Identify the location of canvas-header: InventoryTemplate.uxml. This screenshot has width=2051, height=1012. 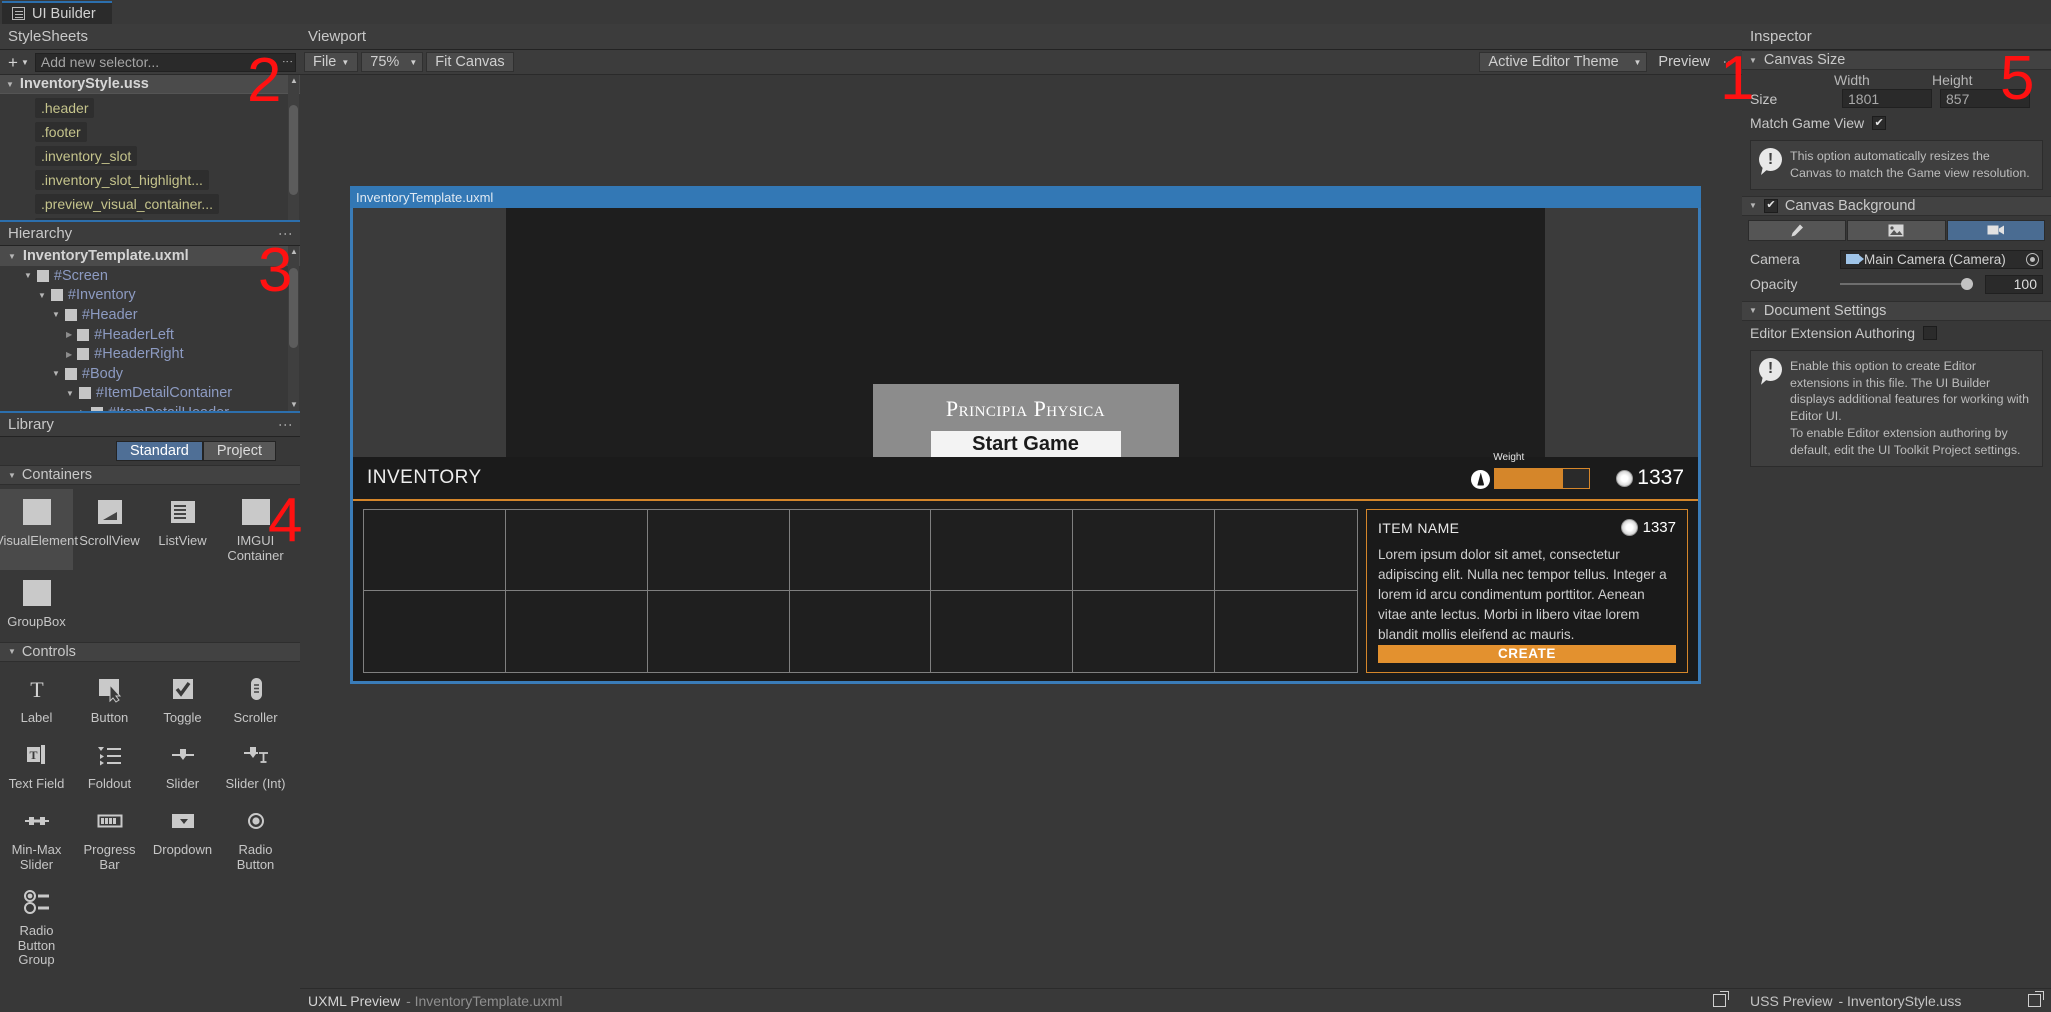
(1025, 197).